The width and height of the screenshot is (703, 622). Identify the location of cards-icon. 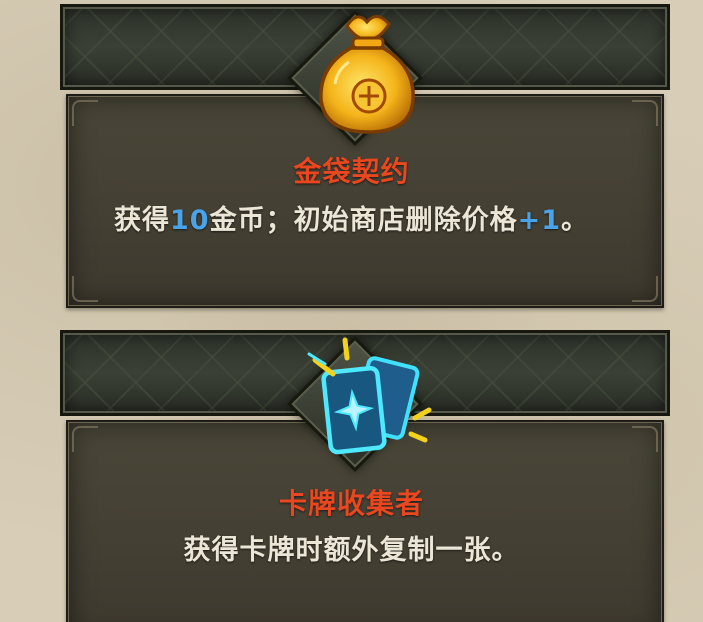
(369, 396).